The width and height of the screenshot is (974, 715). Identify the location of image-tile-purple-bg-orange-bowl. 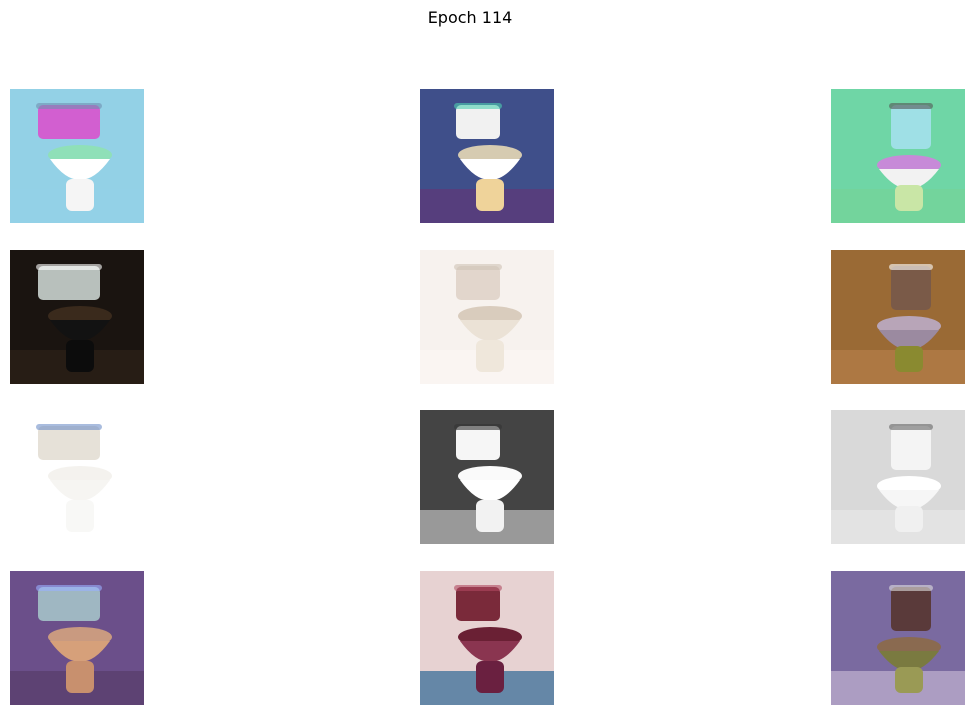
(77, 638).